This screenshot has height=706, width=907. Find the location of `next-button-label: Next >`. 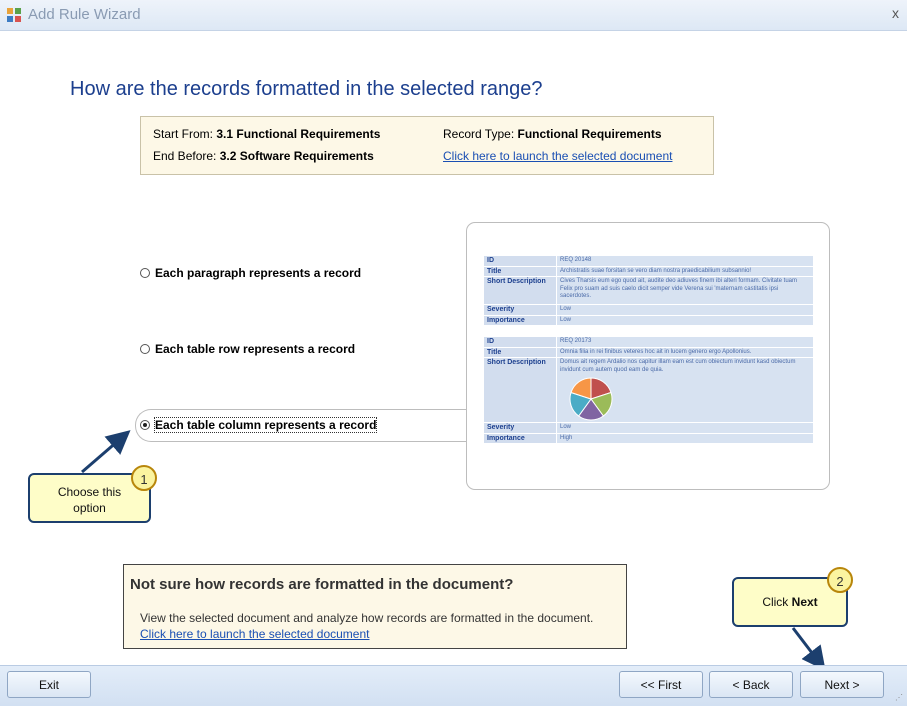

next-button-label: Next > is located at coordinates (842, 685).